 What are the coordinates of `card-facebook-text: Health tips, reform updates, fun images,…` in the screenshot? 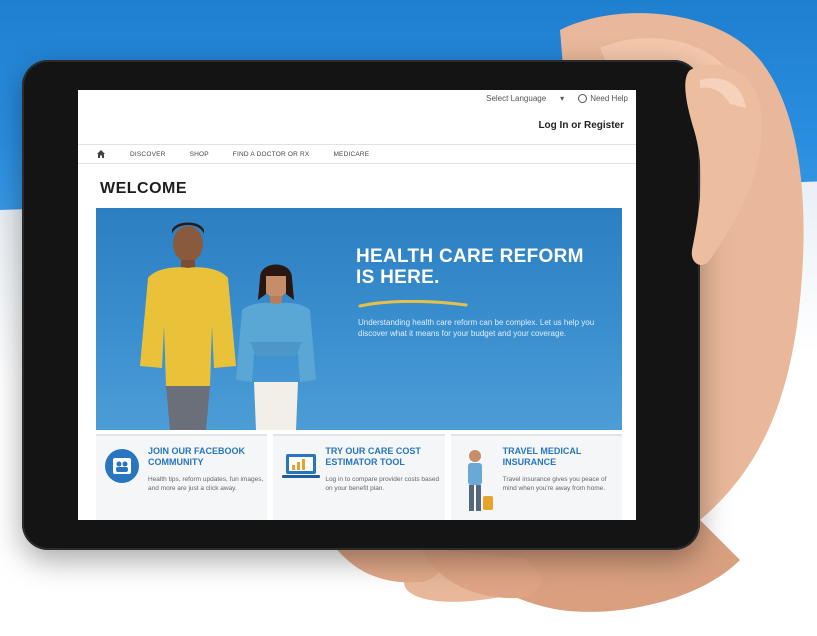 It's located at (206, 484).